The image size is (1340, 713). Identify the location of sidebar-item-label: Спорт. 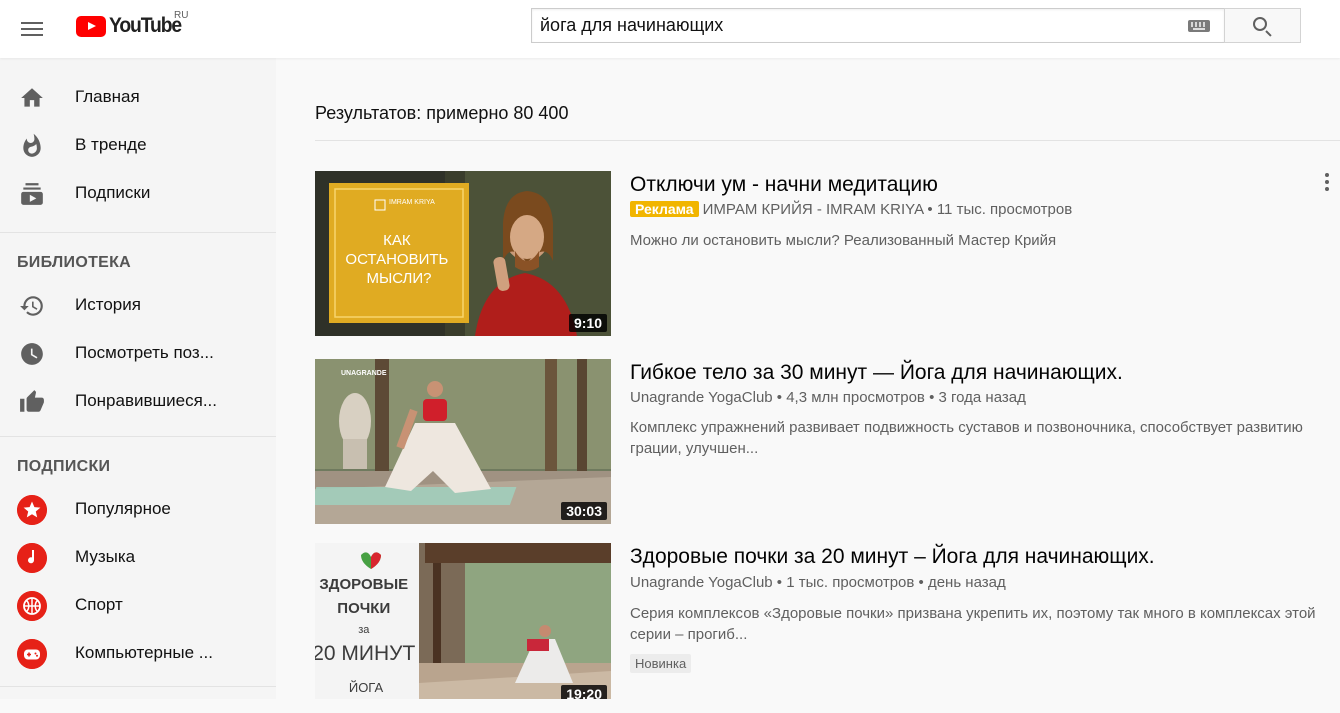
(99, 604).